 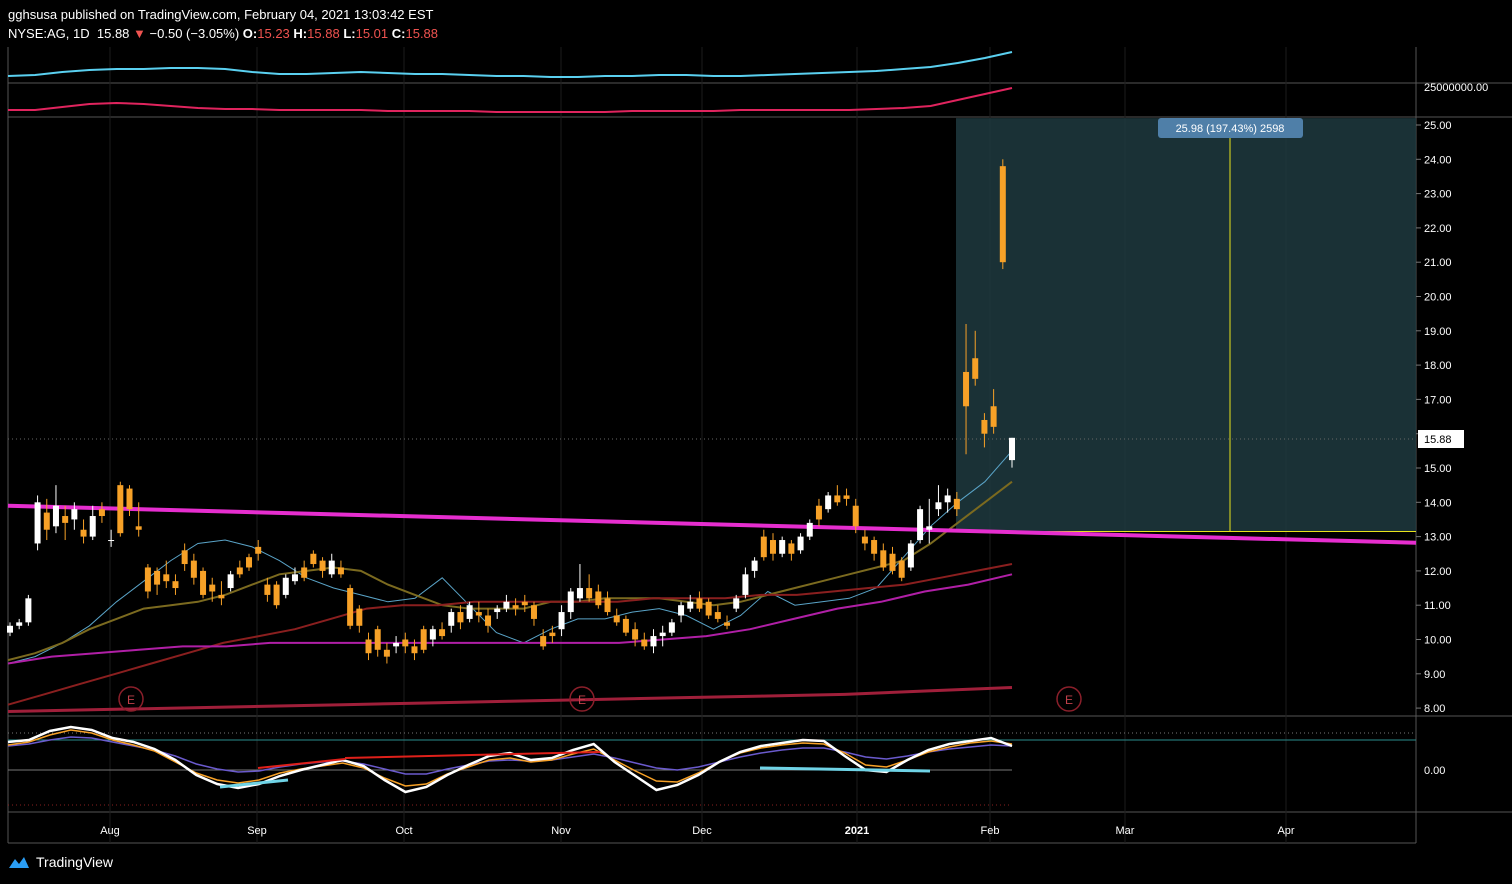 I want to click on time-axis: Aug Sep Oct Nov Dec 2021 Feb Mar Apr, so click(x=697, y=831).